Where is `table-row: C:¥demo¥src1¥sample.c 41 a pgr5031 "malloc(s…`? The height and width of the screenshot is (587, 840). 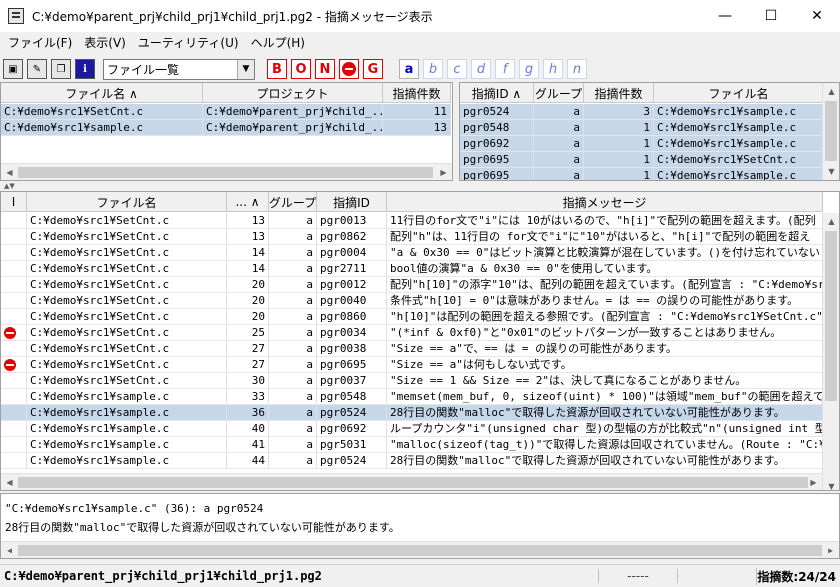
table-row: C:¥demo¥src1¥sample.c 41 a pgr5031 "malloc(s… is located at coordinates (412, 445).